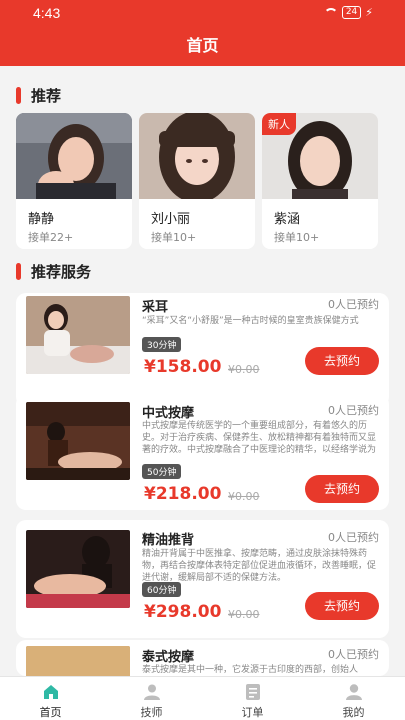 This screenshot has height=720, width=405. Describe the element at coordinates (47, 13) in the screenshot. I see `status-time: 4:43` at that location.